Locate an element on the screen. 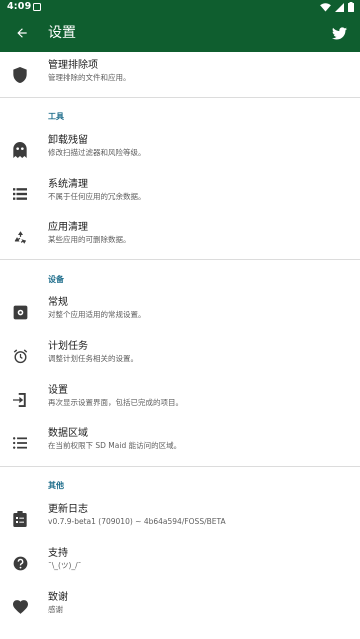  settings-item-subtitle: 对整个应用适用的常规设置。 is located at coordinates (97, 314).